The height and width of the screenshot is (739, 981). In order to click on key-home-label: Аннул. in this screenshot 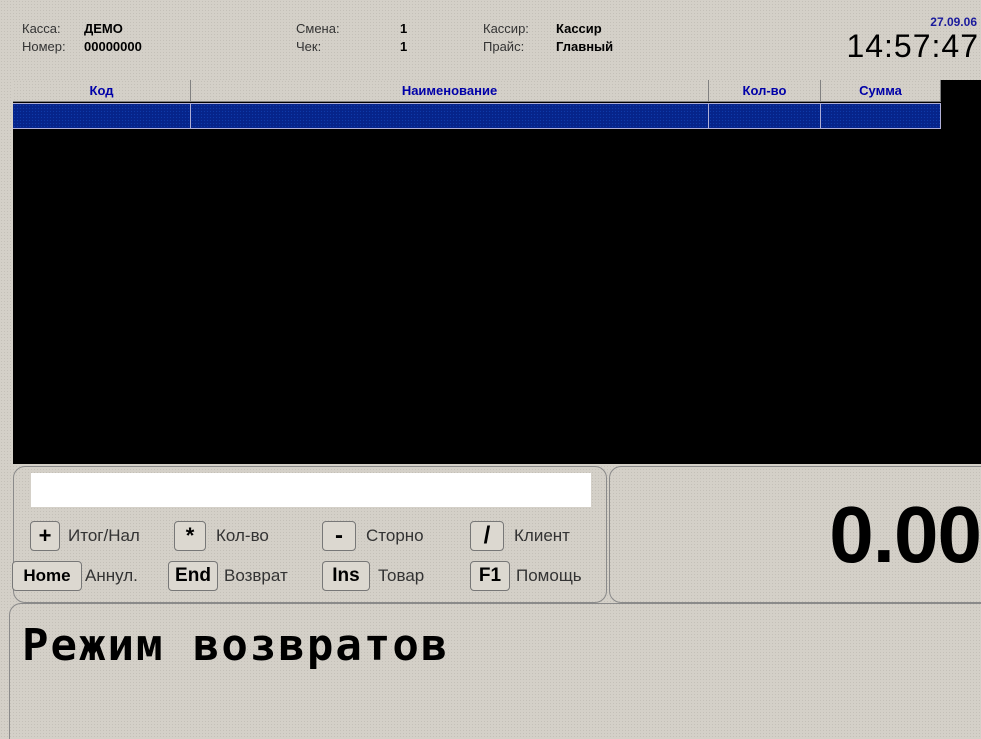, I will do `click(111, 575)`.